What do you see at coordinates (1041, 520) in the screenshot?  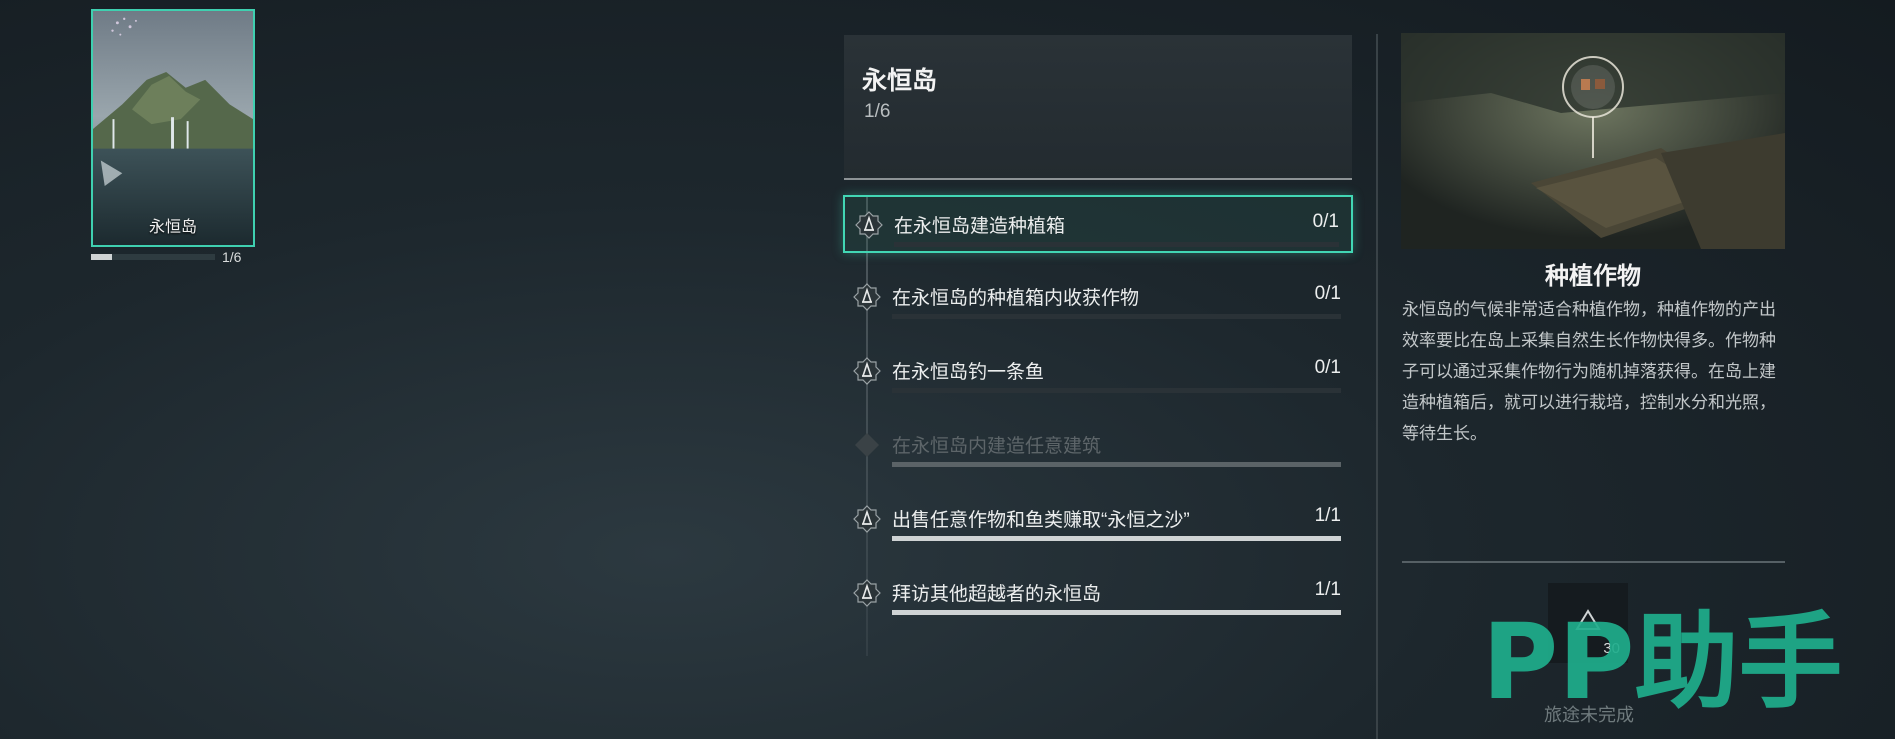 I see `task-label: 出售任意作物和鱼类赚取“永恒之沙”` at bounding box center [1041, 520].